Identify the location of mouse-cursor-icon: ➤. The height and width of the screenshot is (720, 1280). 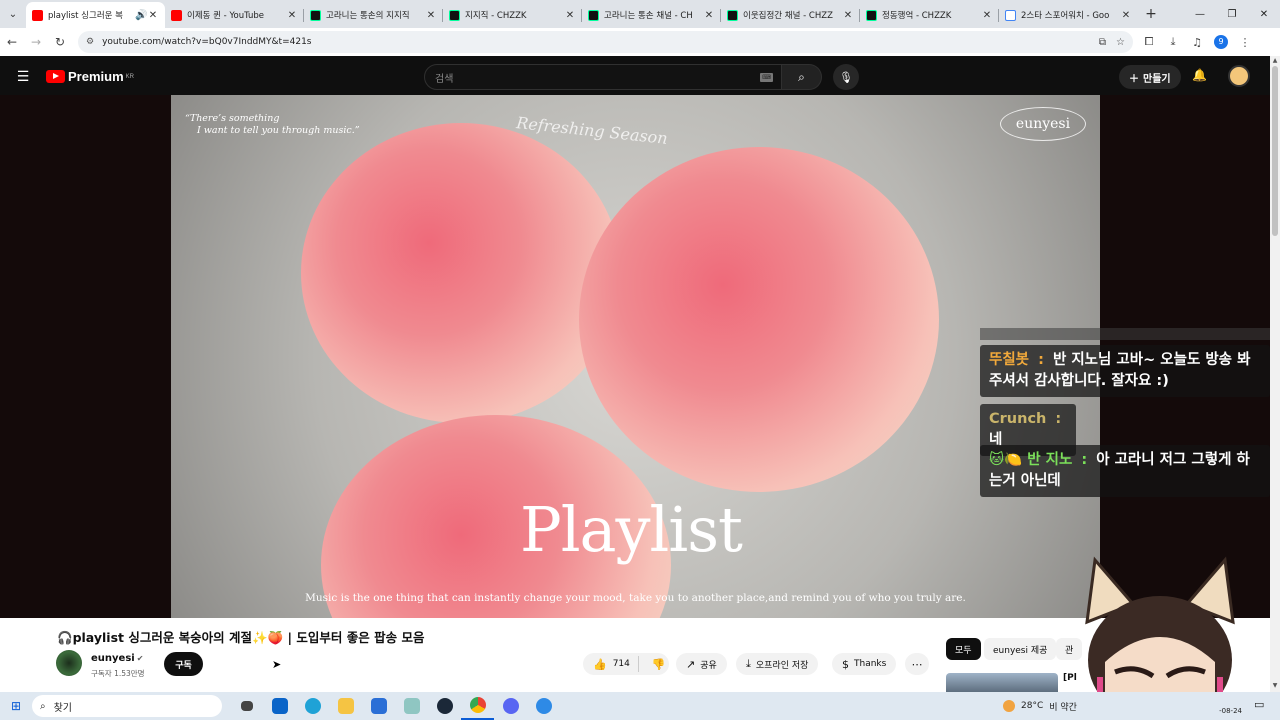
(277, 664).